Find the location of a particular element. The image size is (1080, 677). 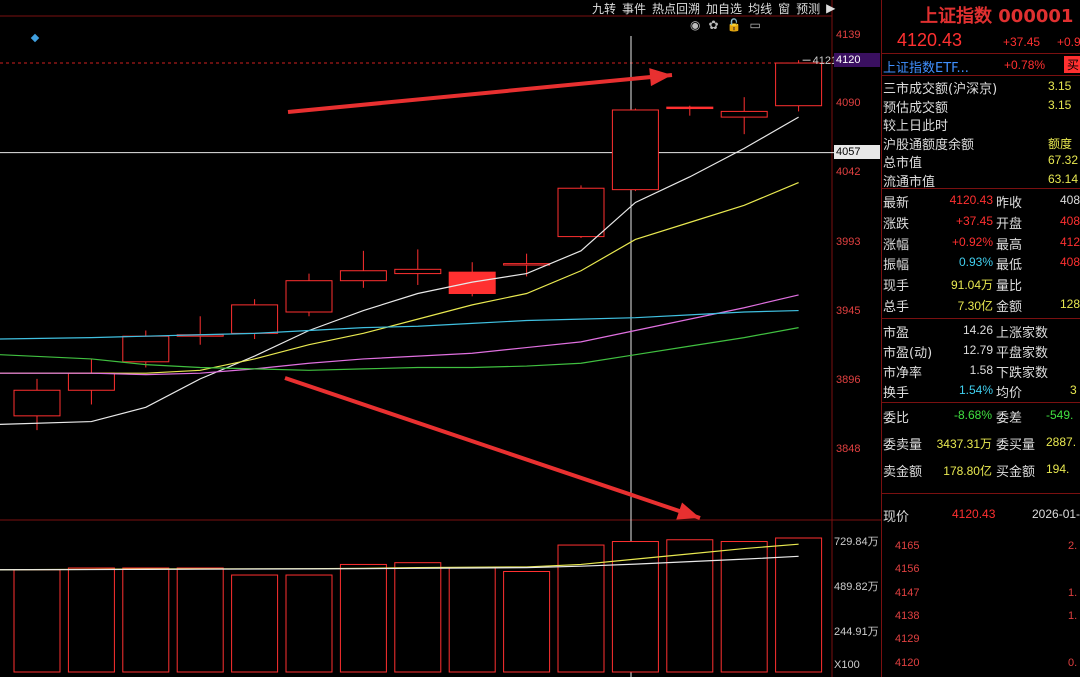

order-label: 委买量 is located at coordinates (1016, 445).